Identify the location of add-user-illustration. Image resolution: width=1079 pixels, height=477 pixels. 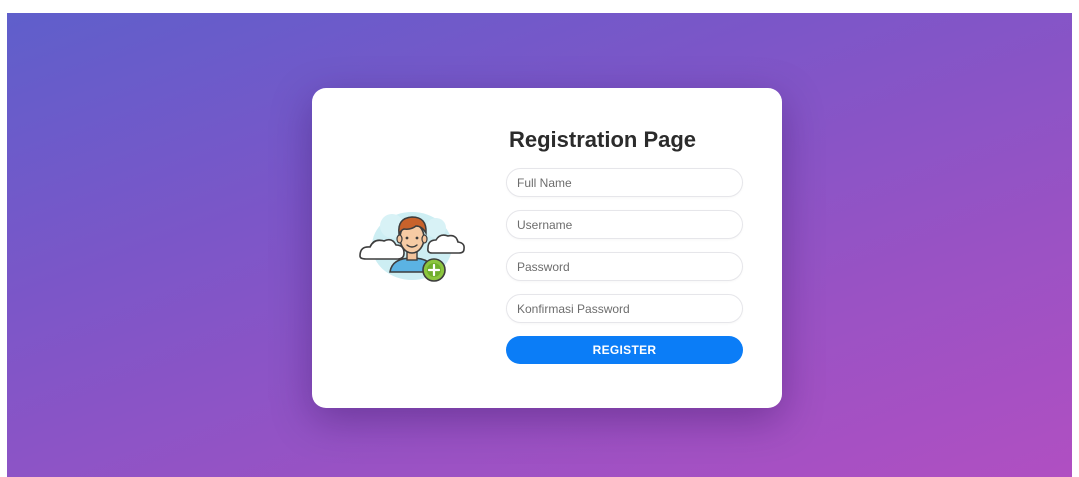
(412, 247).